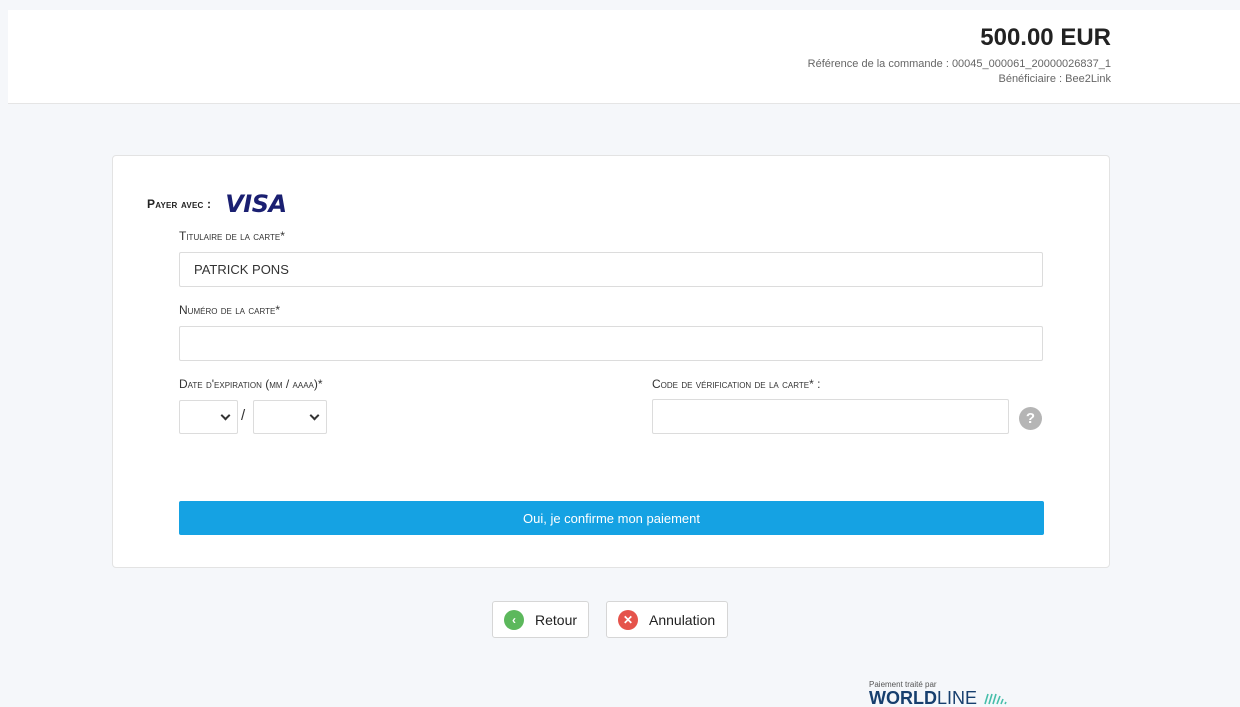 The image size is (1240, 707). I want to click on back-button: ‹ Retour, so click(540, 619).